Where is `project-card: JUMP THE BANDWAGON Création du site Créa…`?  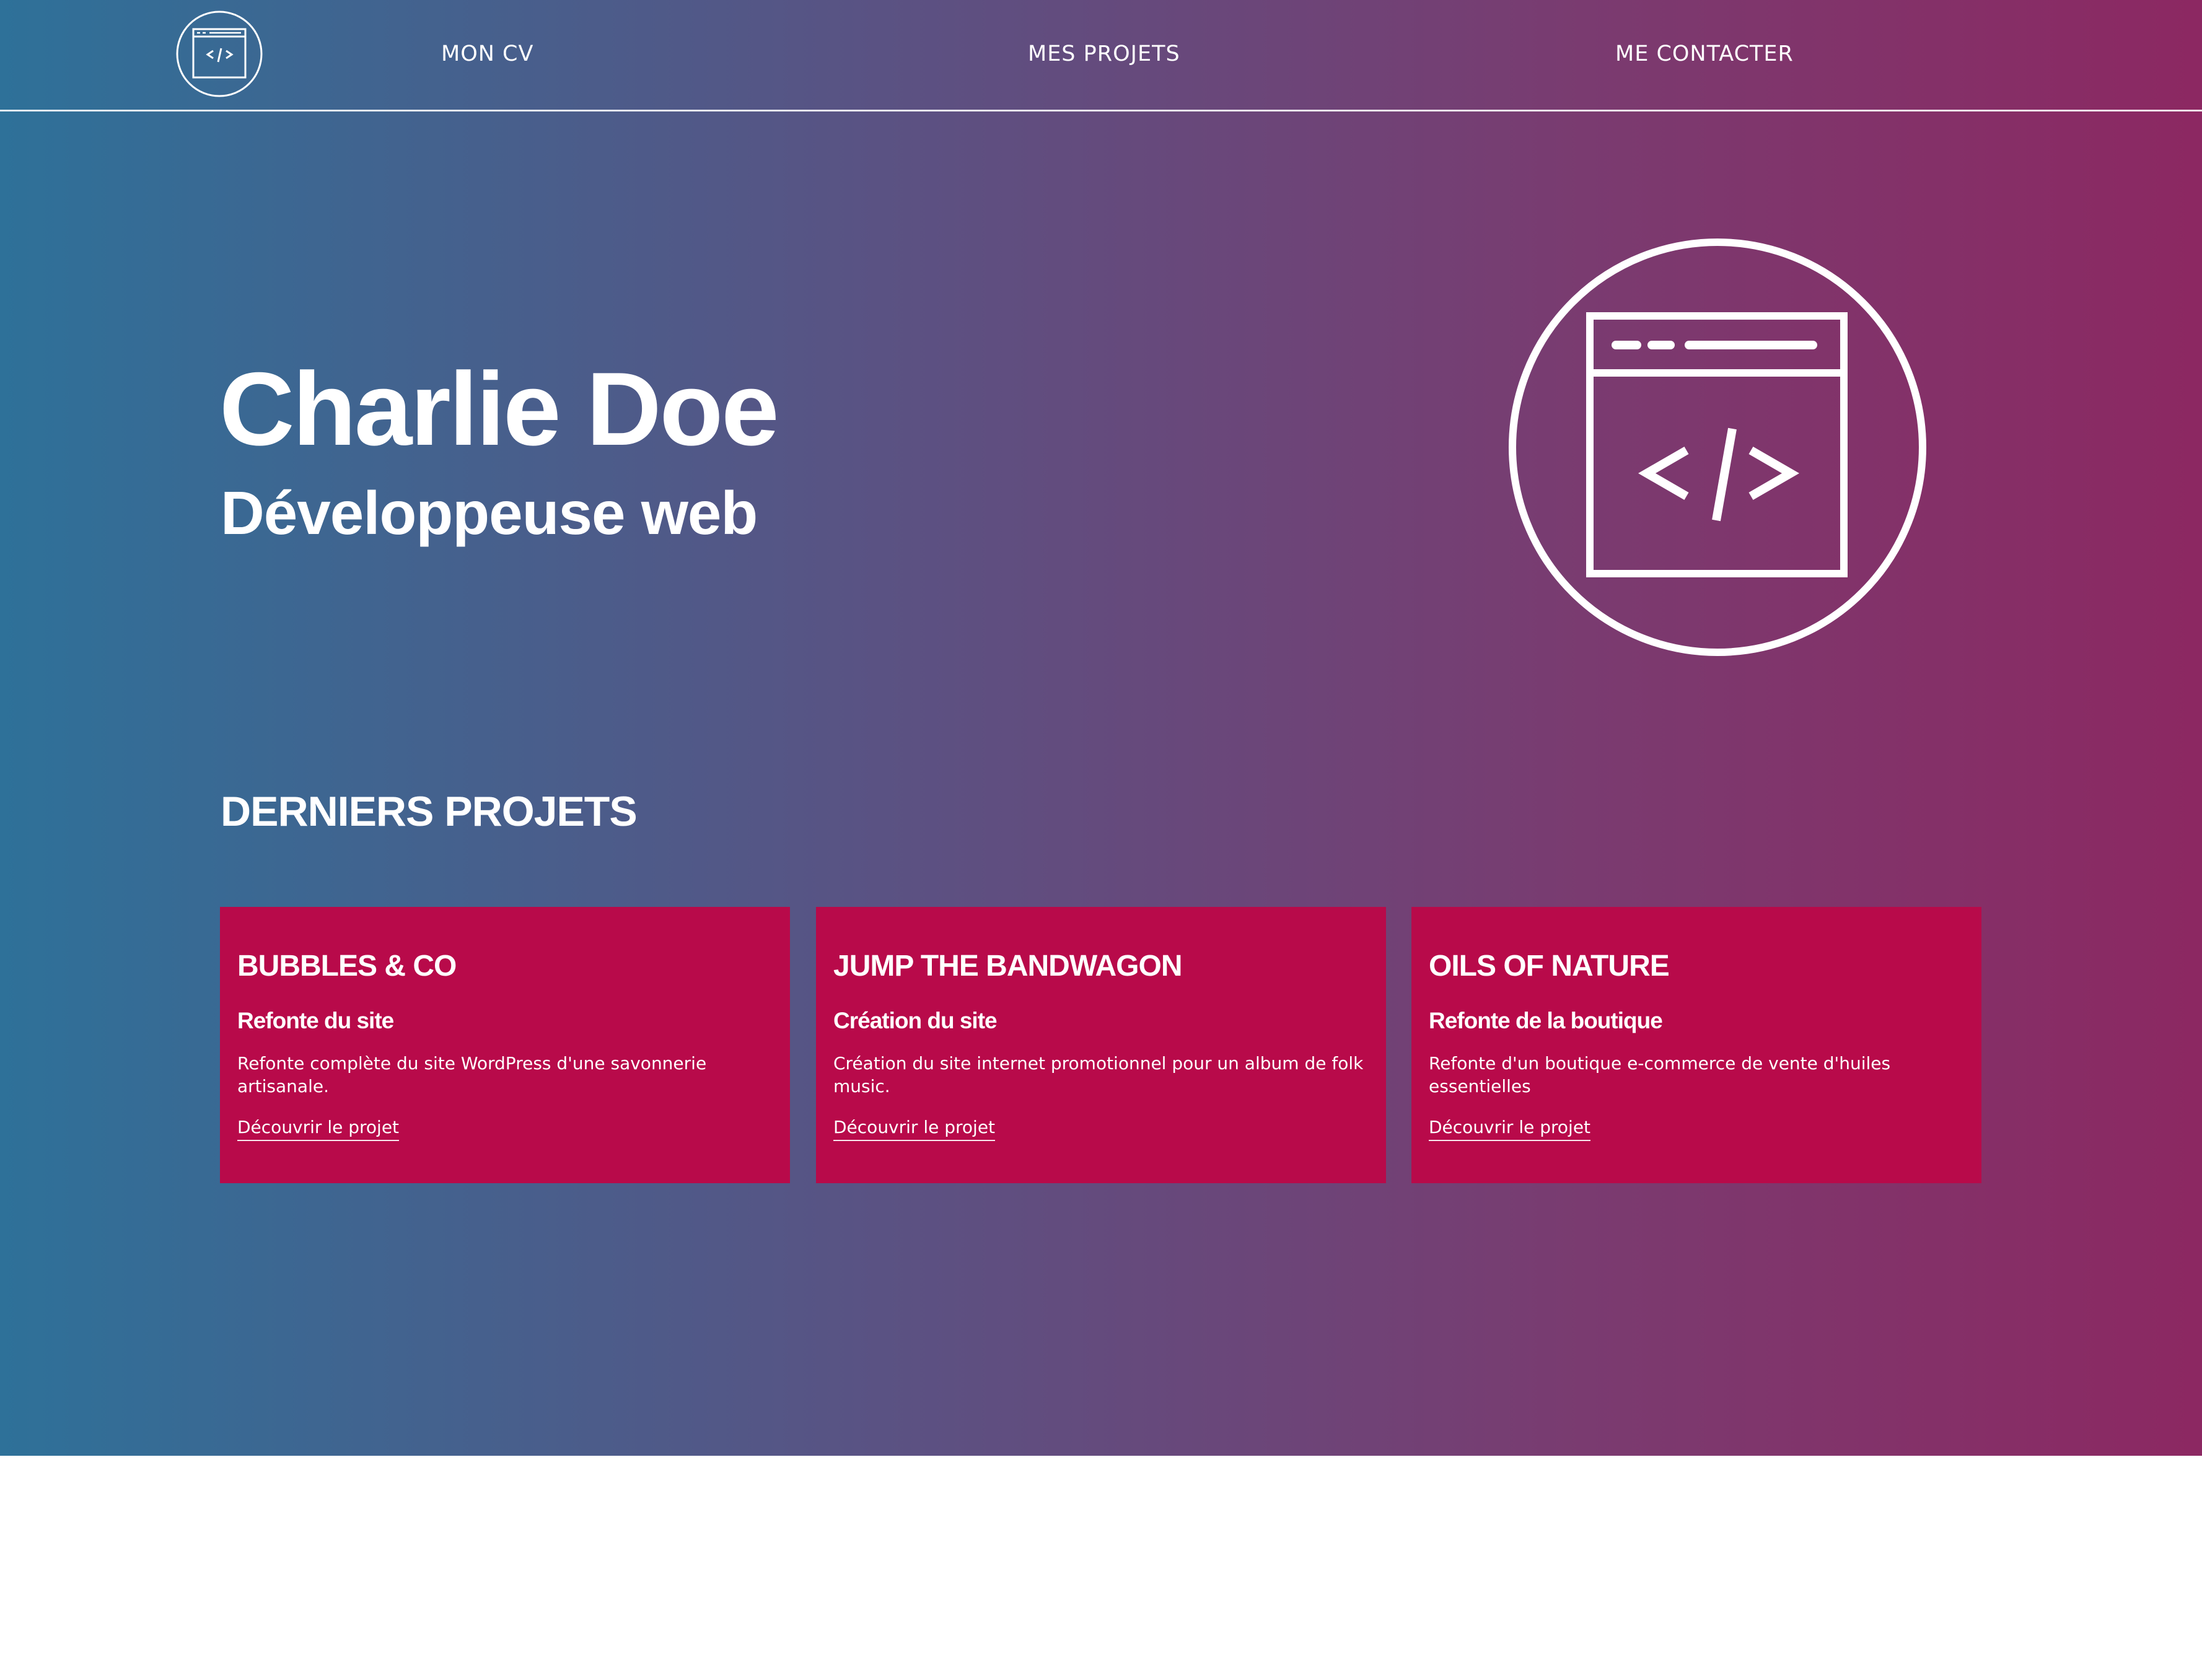 project-card: JUMP THE BANDWAGON Création du site Créa… is located at coordinates (1101, 1045).